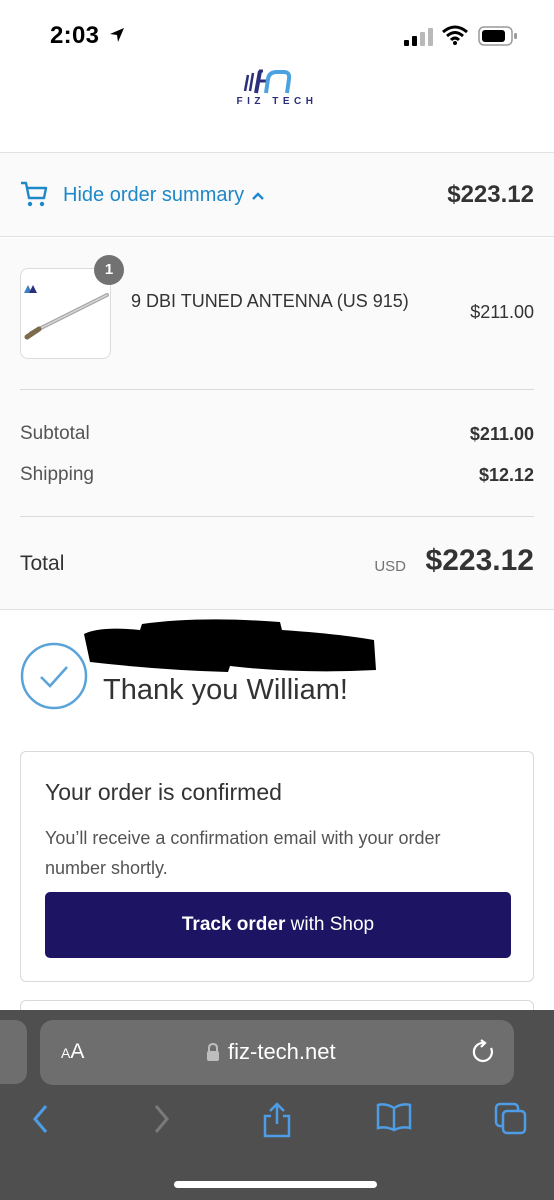 Image resolution: width=554 pixels, height=1200 pixels. What do you see at coordinates (34, 194) in the screenshot?
I see `cart-icon` at bounding box center [34, 194].